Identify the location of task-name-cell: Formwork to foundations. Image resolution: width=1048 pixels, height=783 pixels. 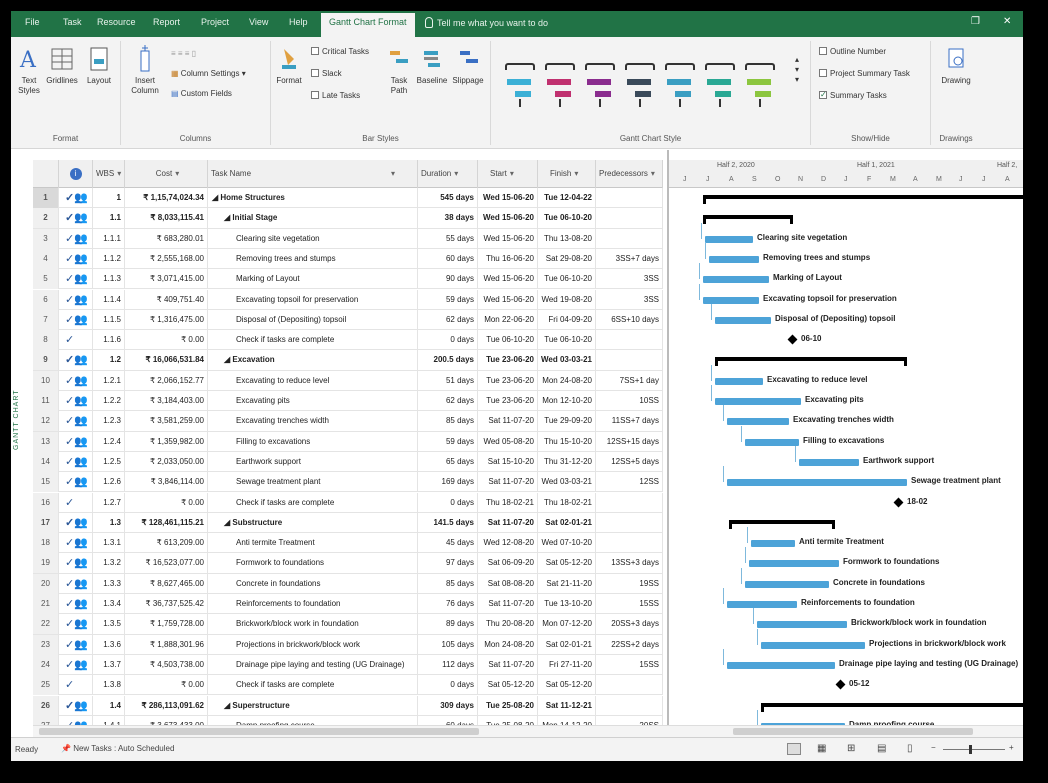
(313, 563).